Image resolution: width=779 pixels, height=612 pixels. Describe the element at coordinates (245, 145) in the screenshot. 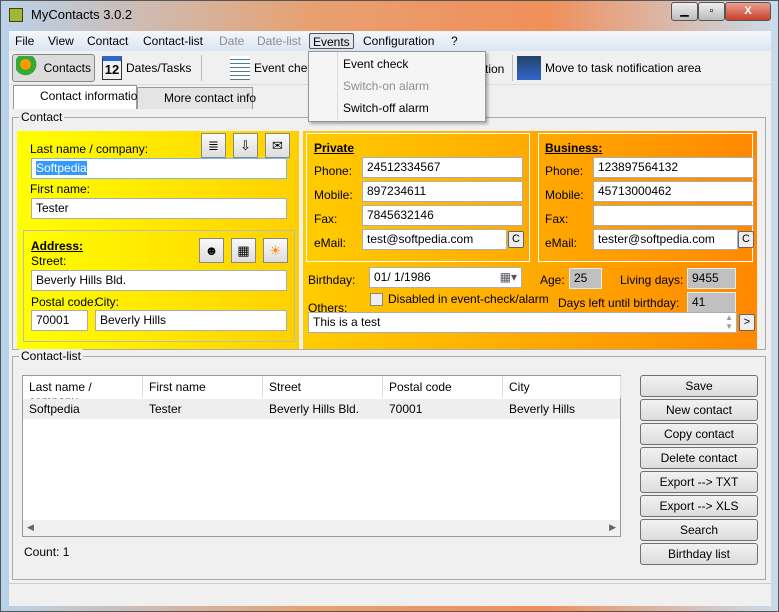

I see `import-icon: ⇩` at that location.